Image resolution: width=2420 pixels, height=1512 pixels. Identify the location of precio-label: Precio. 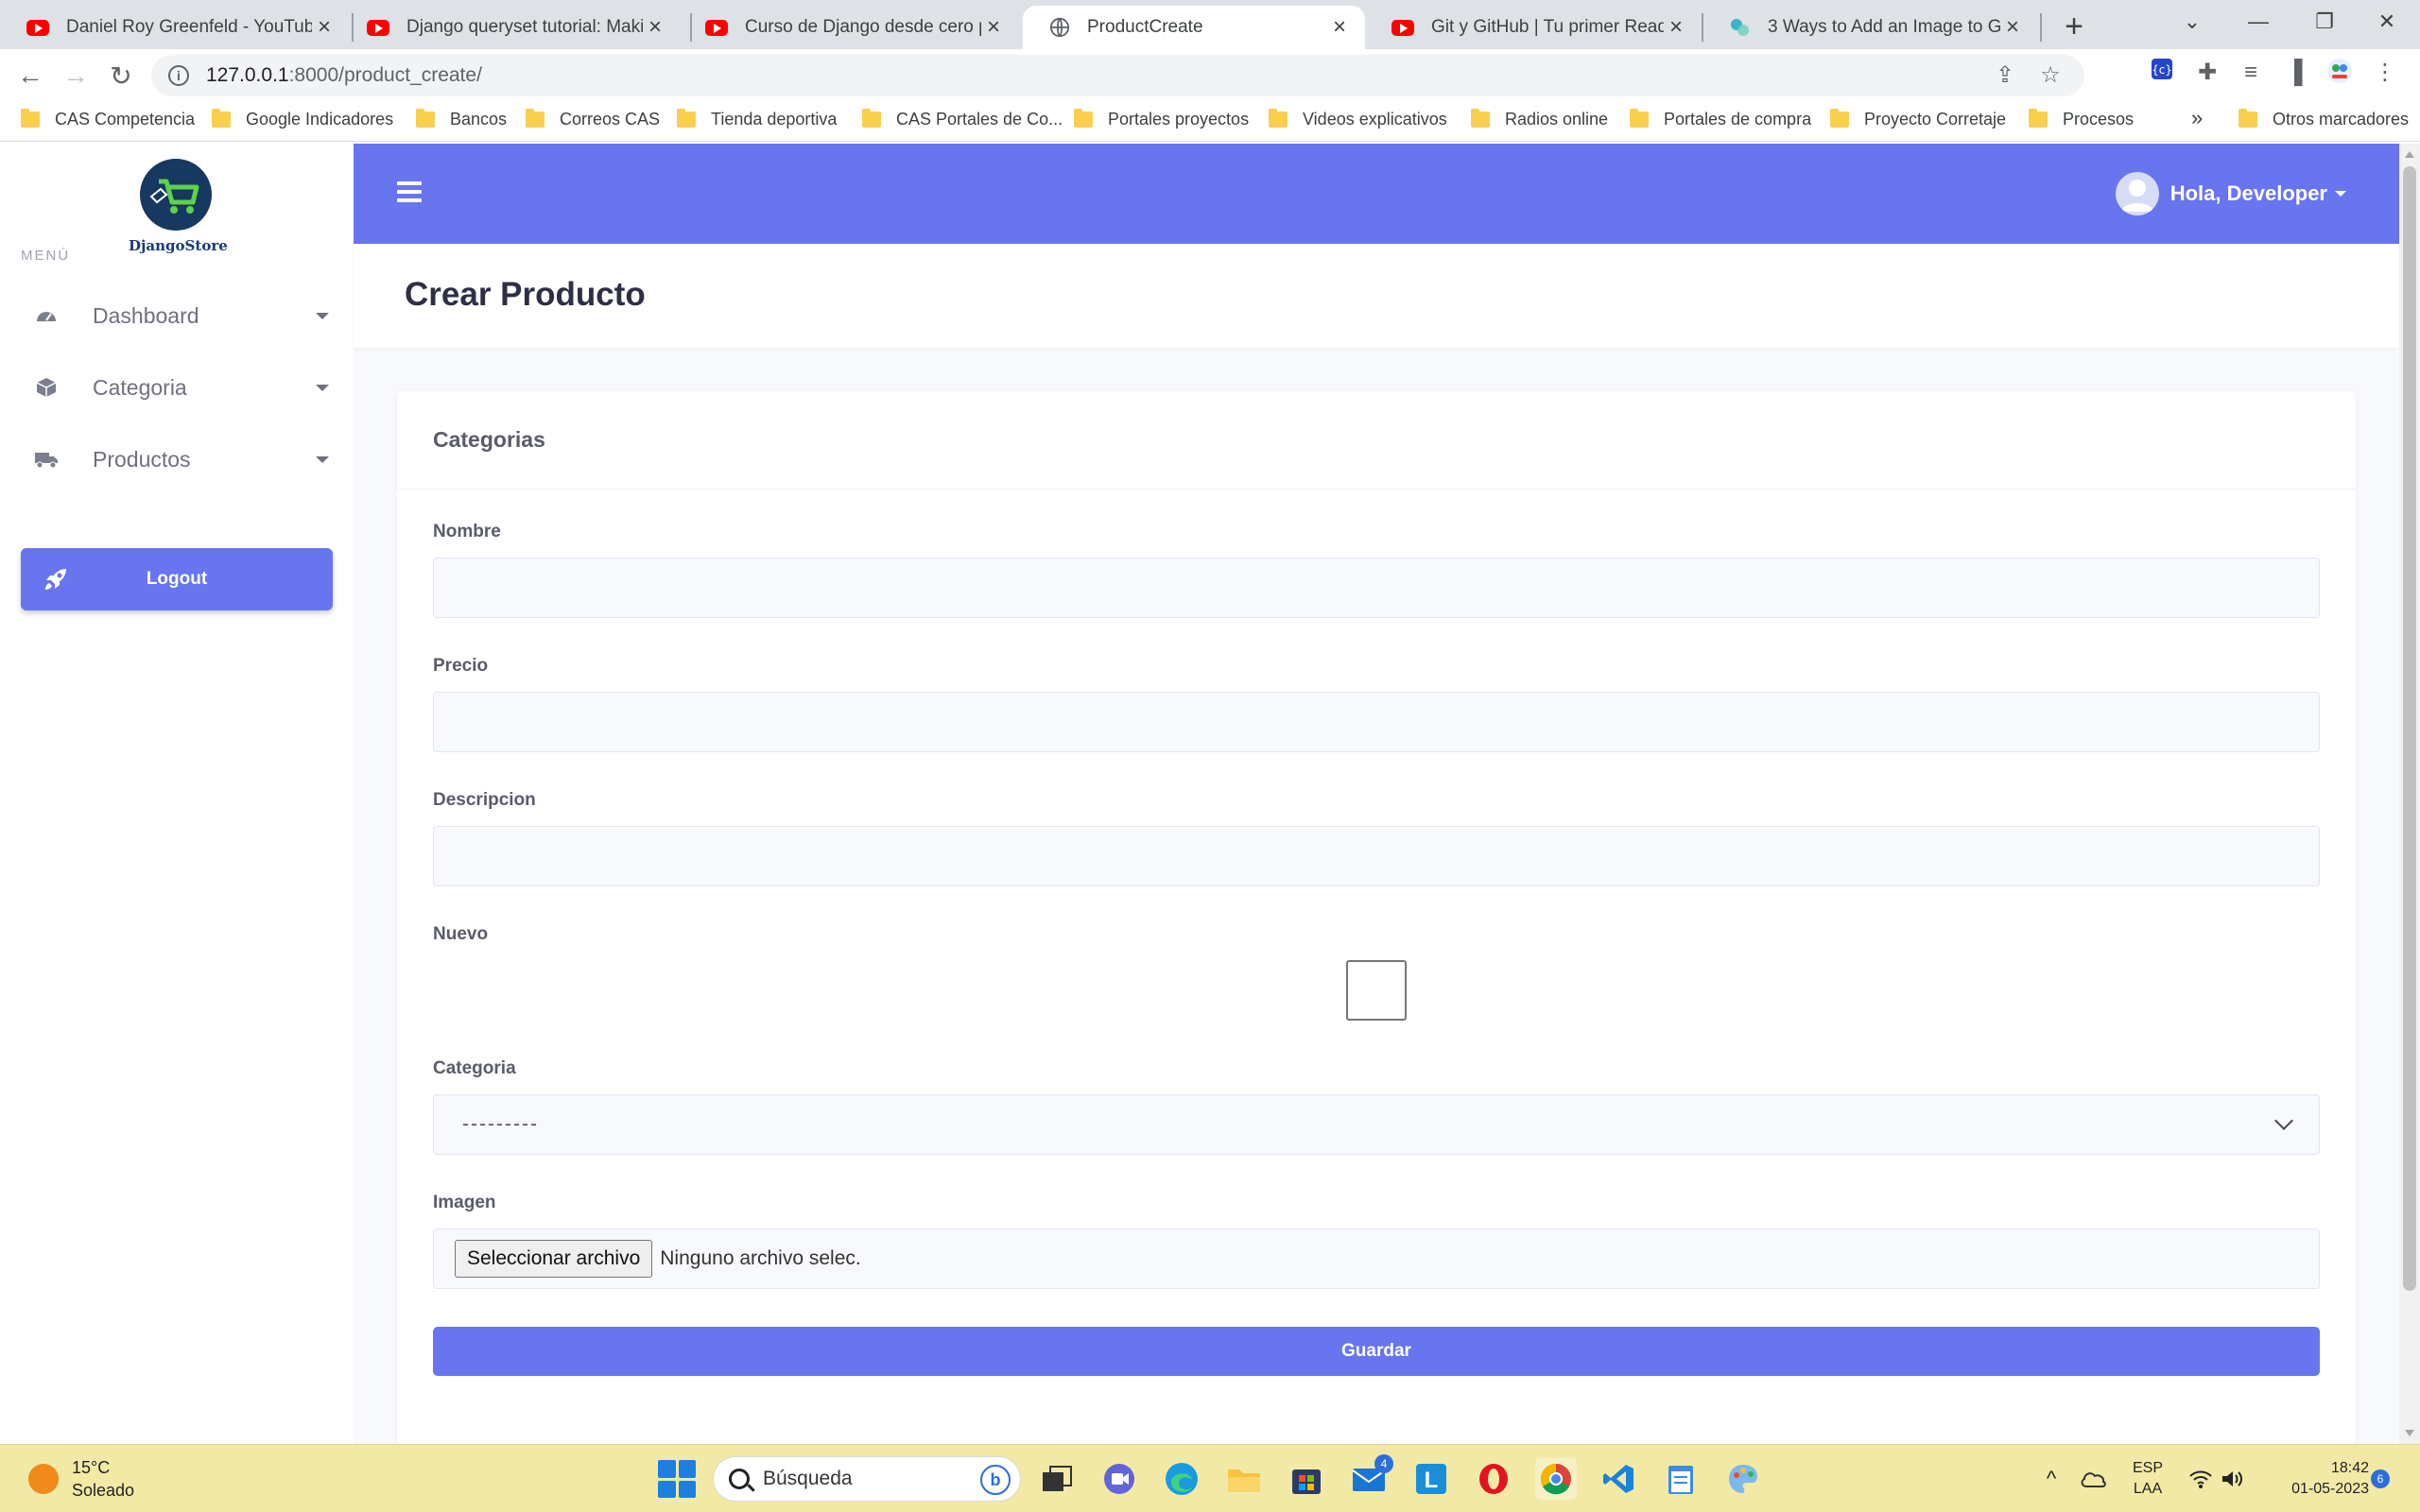
(461, 666).